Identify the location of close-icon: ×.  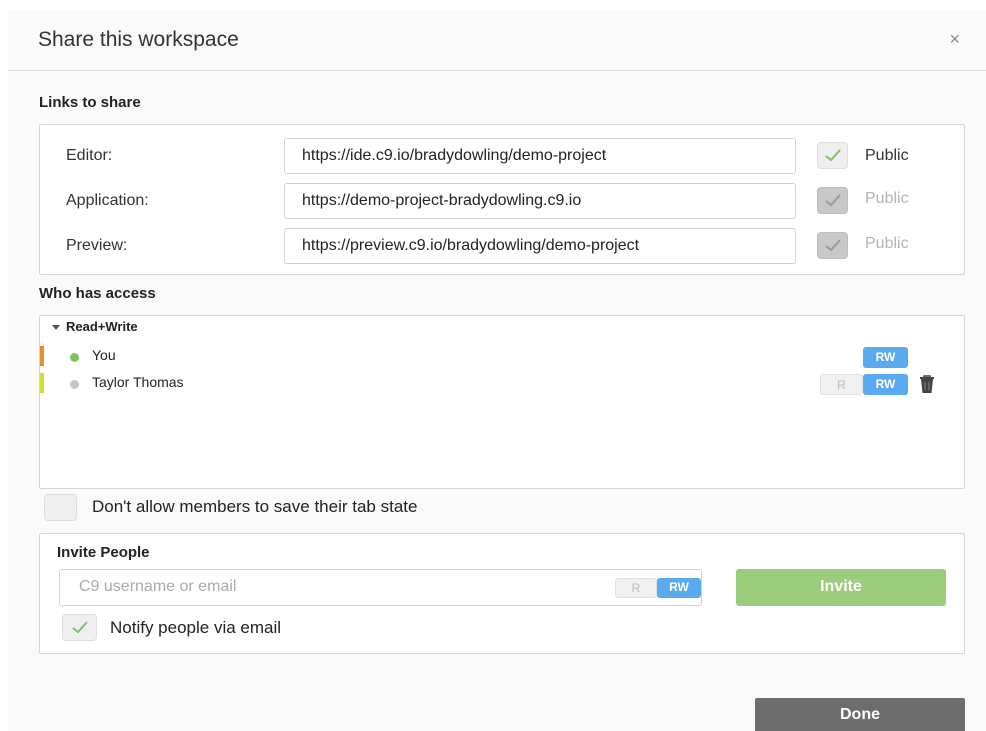
(954, 39).